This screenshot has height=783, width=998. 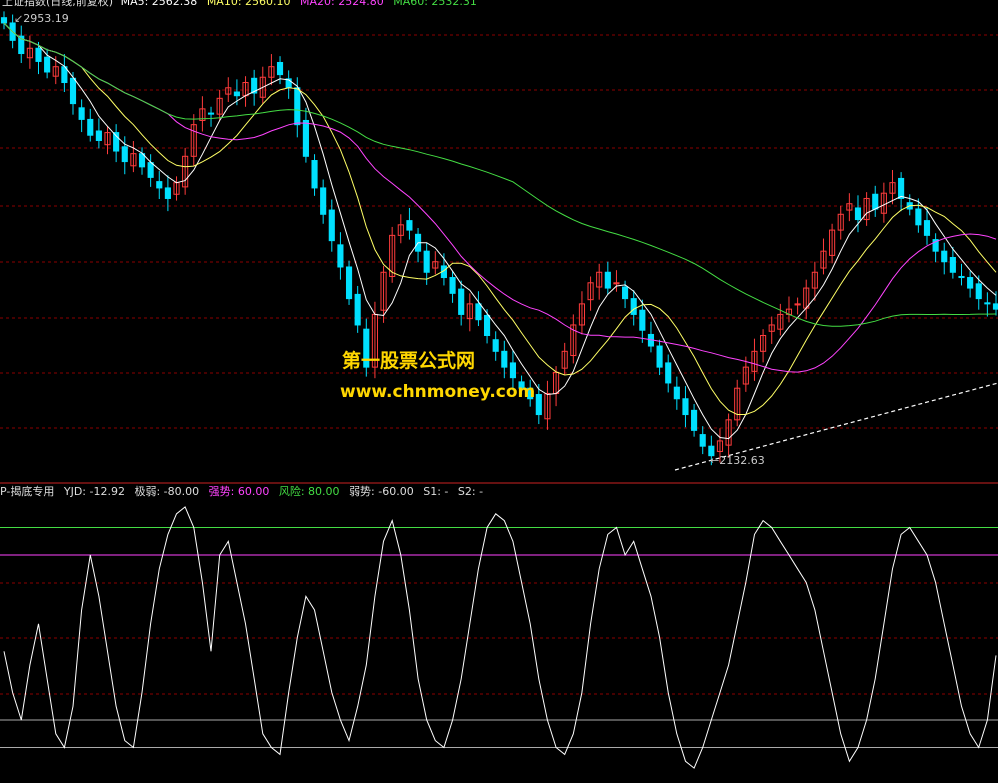 I want to click on ma60-label: MA60: 2532.31, so click(x=435, y=4).